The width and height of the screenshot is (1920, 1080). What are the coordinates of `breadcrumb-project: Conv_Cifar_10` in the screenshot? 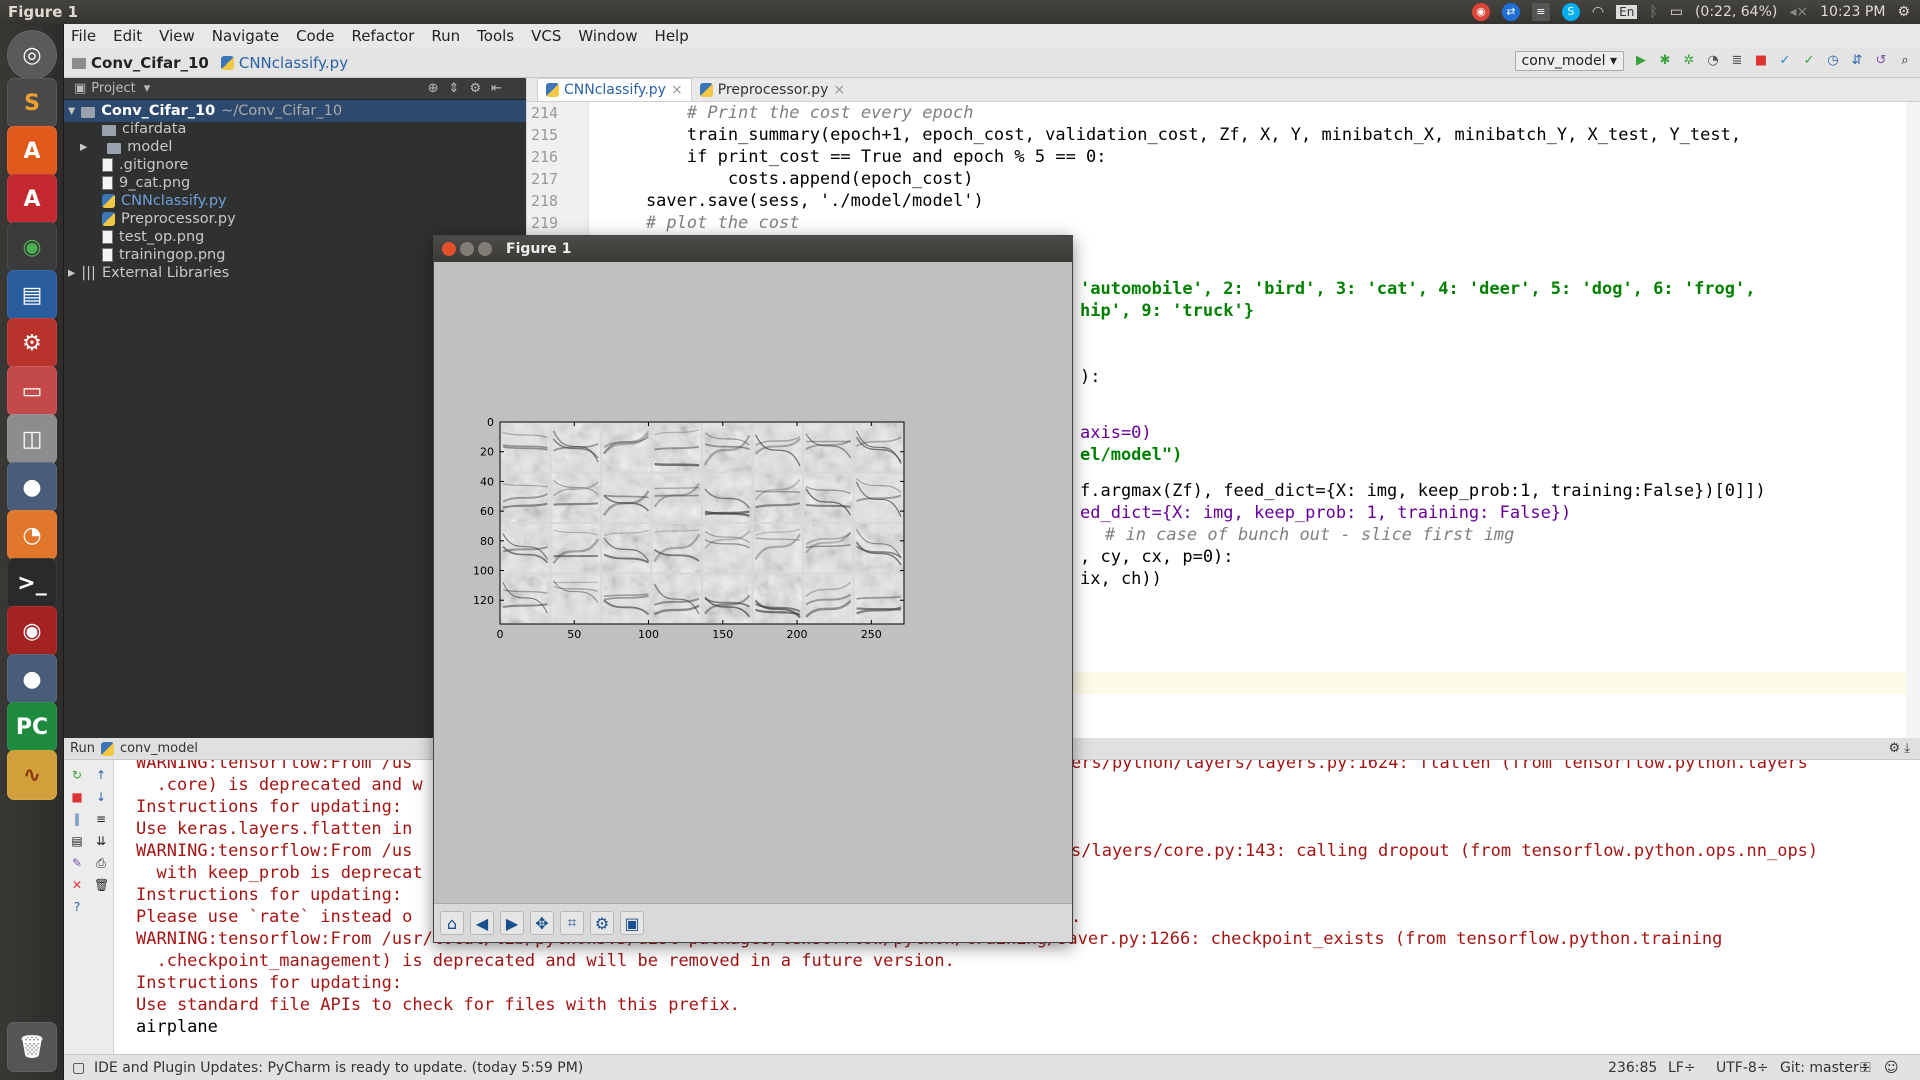 It's located at (140, 63).